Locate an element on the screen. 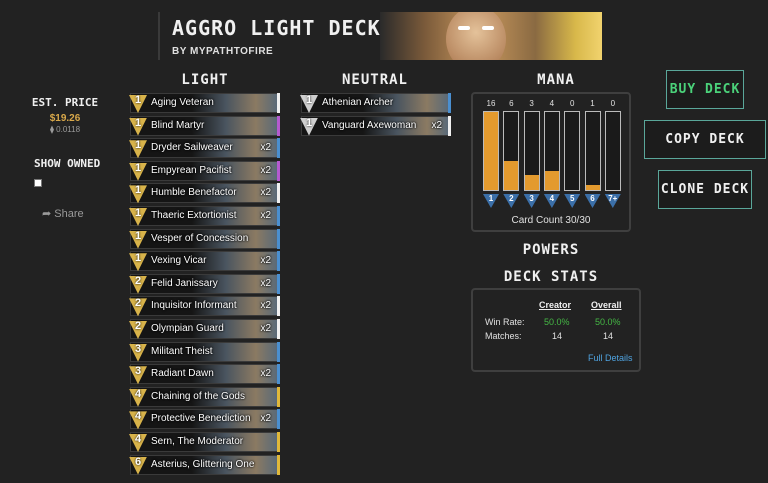 The height and width of the screenshot is (483, 768). card-name: Vesper of Concession is located at coordinates (200, 238).